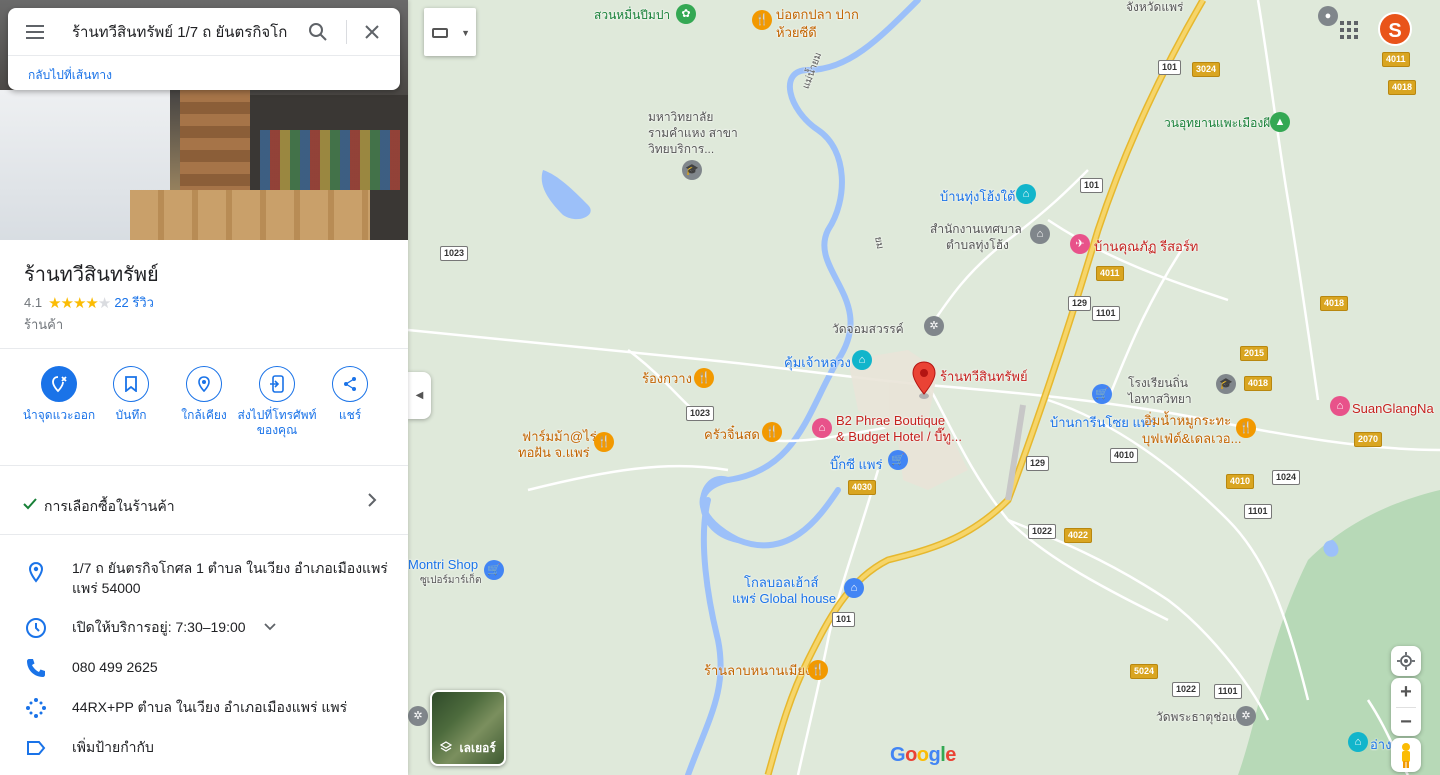 The height and width of the screenshot is (775, 1440). What do you see at coordinates (890, 421) in the screenshot?
I see `map-label: B2 Phrae Boutique` at bounding box center [890, 421].